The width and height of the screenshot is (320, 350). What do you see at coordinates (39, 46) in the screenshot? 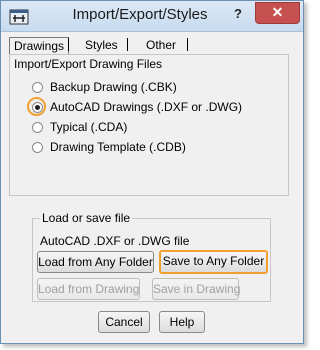
I see `tab-drawings: Drawings` at bounding box center [39, 46].